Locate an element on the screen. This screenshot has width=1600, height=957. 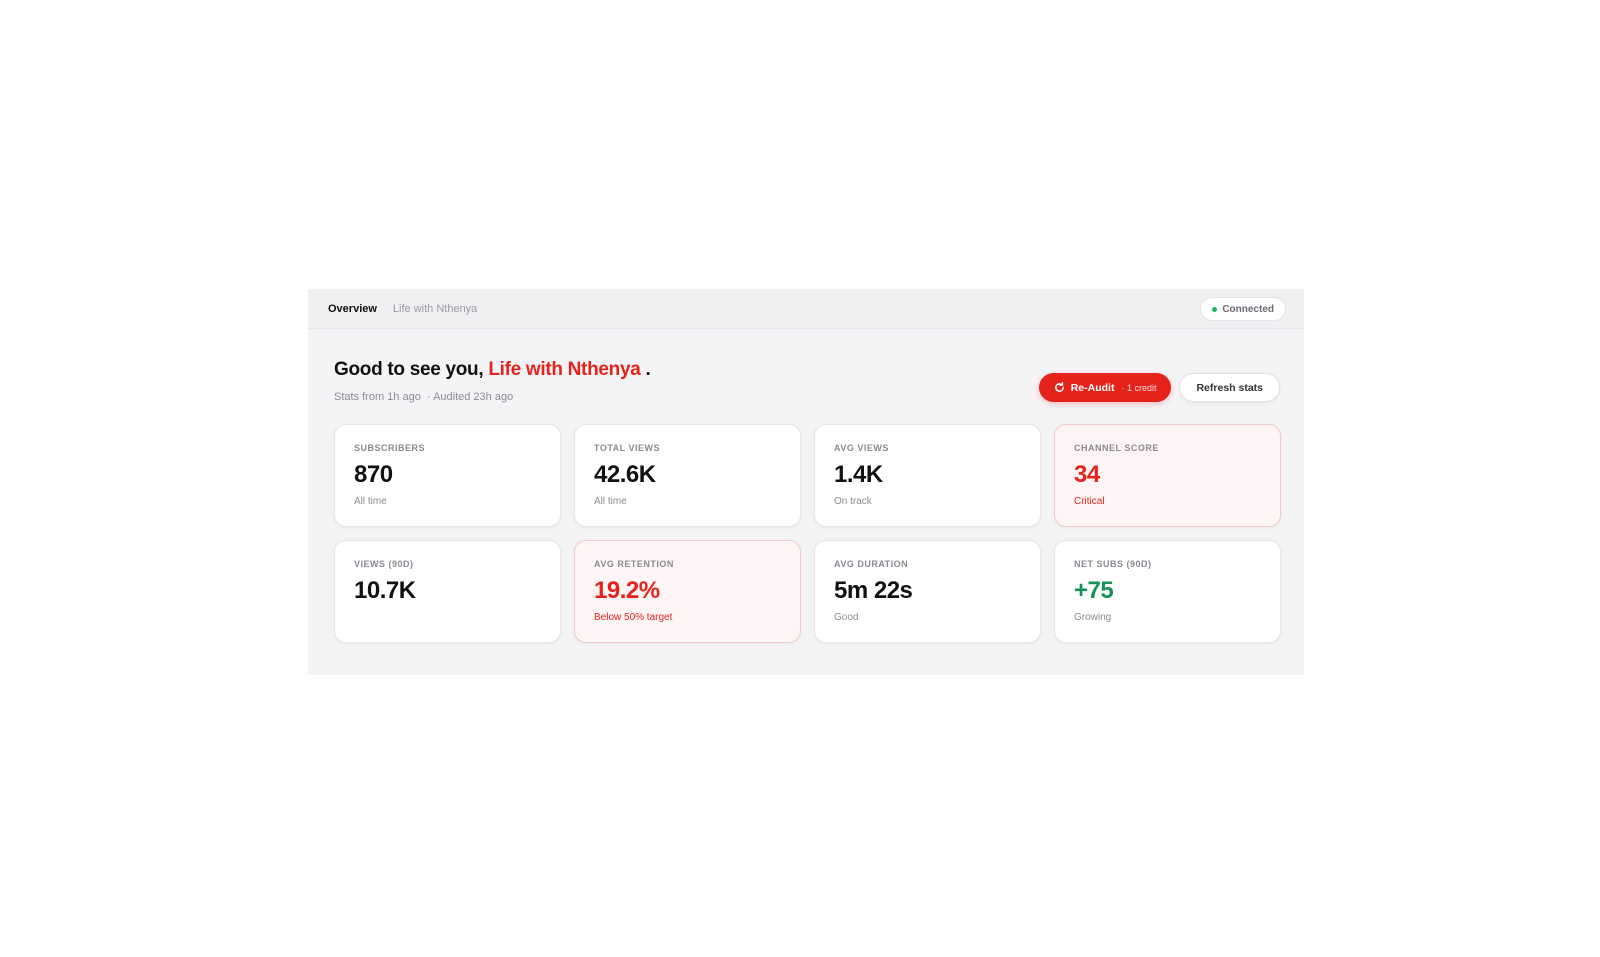
stat-label: AVG VIEWS is located at coordinates (861, 448).